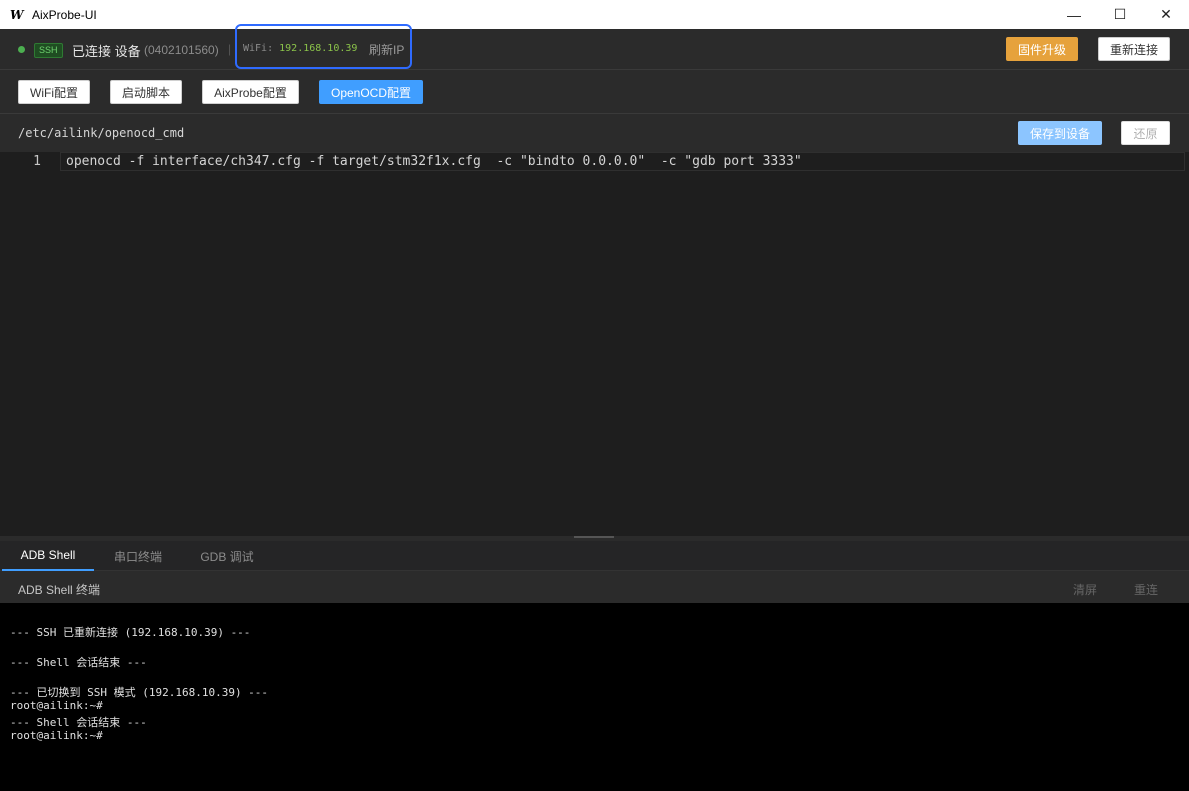 This screenshot has width=1189, height=791. What do you see at coordinates (101, 133) in the screenshot?
I see `file-path: /etc/ailink/openocd_cmd` at bounding box center [101, 133].